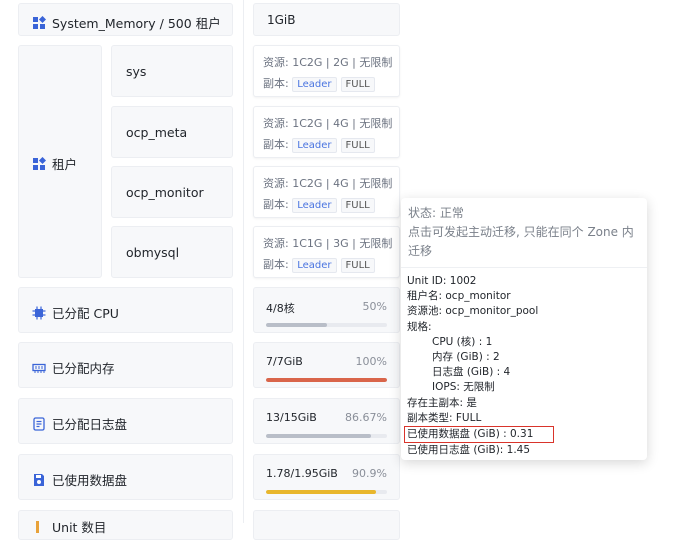  What do you see at coordinates (326, 252) in the screenshot?
I see `unit-card-obmysql: 资源: 1C1G | 3G | 无限制 副本: Leader FULL` at bounding box center [326, 252].